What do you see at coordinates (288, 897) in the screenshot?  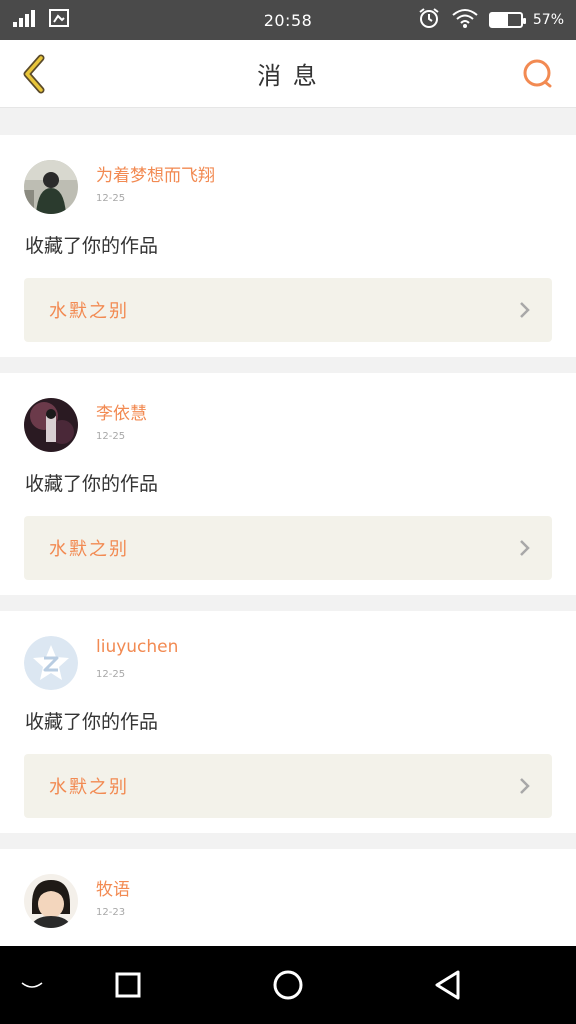 I see `list-item: 牧语 12-23` at bounding box center [288, 897].